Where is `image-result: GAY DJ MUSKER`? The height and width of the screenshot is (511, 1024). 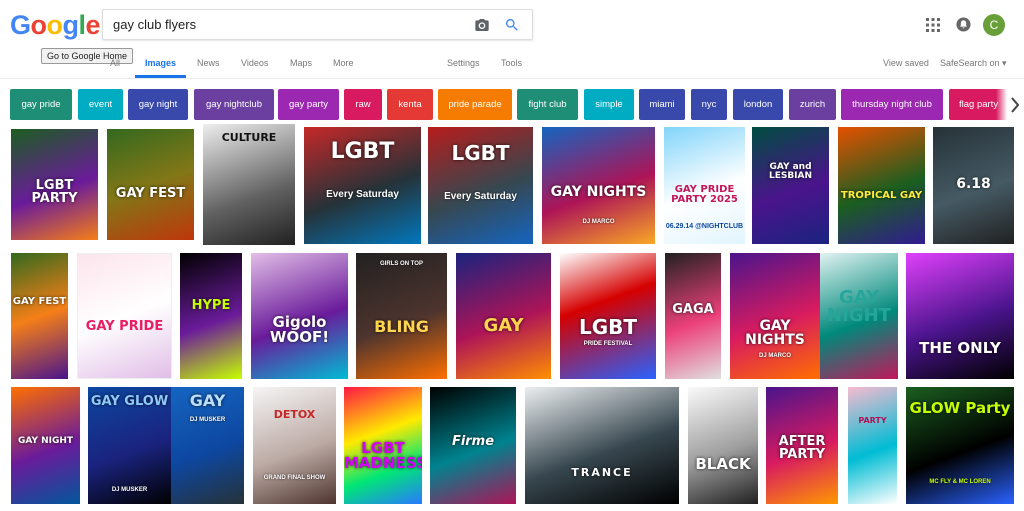 image-result: GAY DJ MUSKER is located at coordinates (207, 445).